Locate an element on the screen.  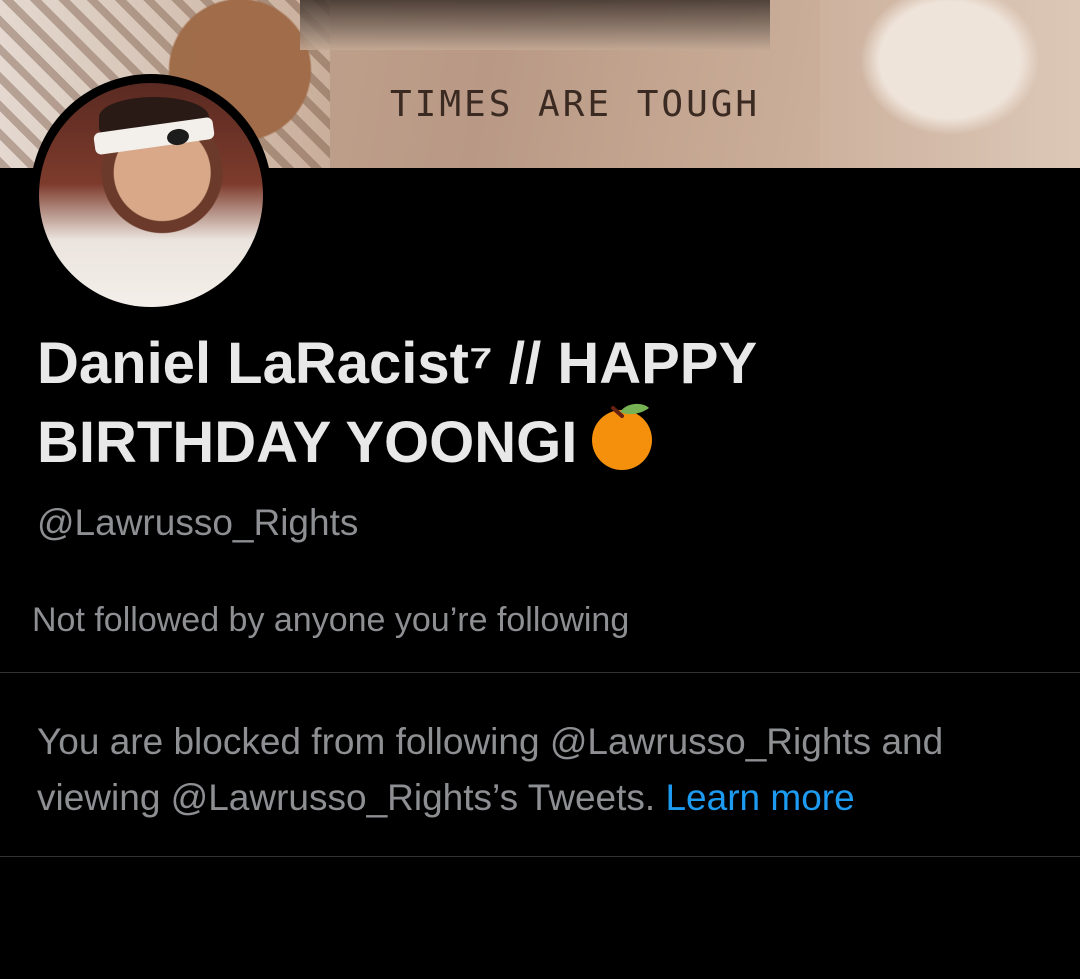
banner-text: TIMES ARE TOUGH is located at coordinates (575, 104).